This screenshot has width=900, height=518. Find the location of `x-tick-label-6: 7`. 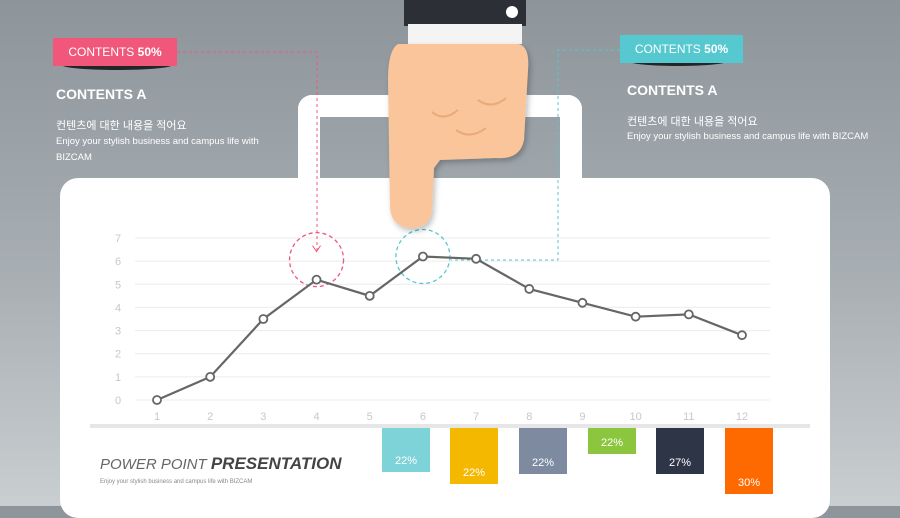

x-tick-label-6: 7 is located at coordinates (476, 417).